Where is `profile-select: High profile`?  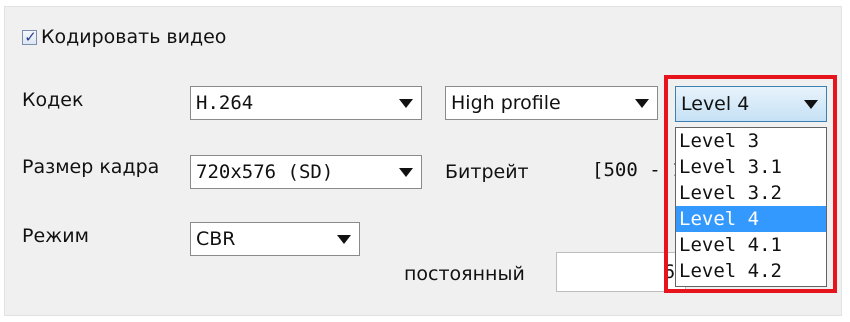
profile-select: High profile is located at coordinates (551, 103).